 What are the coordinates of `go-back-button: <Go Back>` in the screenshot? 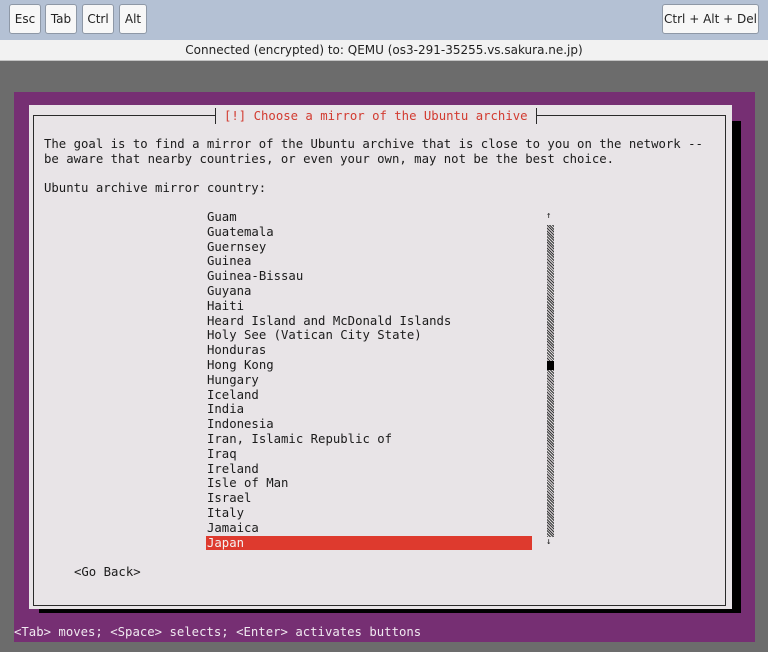 It's located at (107, 572).